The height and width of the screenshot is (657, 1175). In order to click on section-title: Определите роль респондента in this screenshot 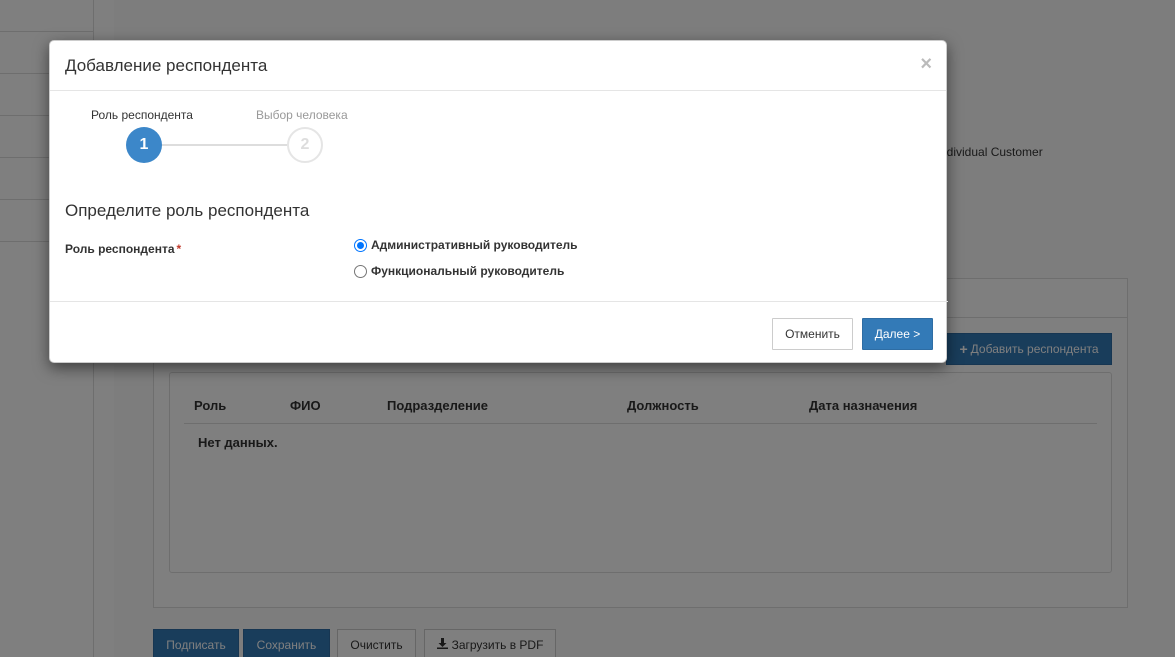, I will do `click(187, 210)`.